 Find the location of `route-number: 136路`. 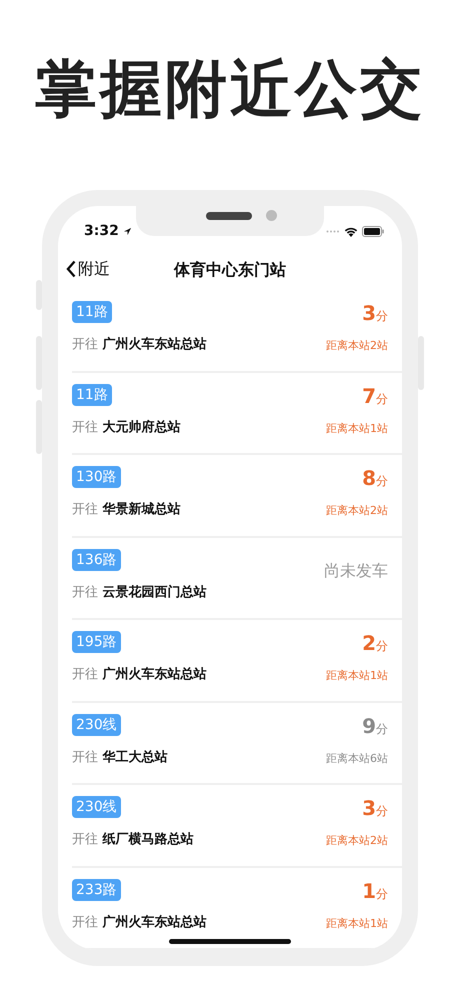

route-number: 136路 is located at coordinates (96, 559).